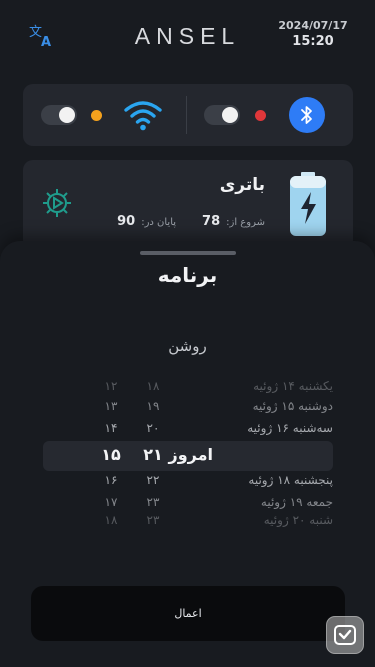 The image size is (375, 667). What do you see at coordinates (188, 432) in the screenshot?
I see `picker-row: ۱۴ ۲۰ سه‌شنبه ۱۶ ژوئیه` at bounding box center [188, 432].